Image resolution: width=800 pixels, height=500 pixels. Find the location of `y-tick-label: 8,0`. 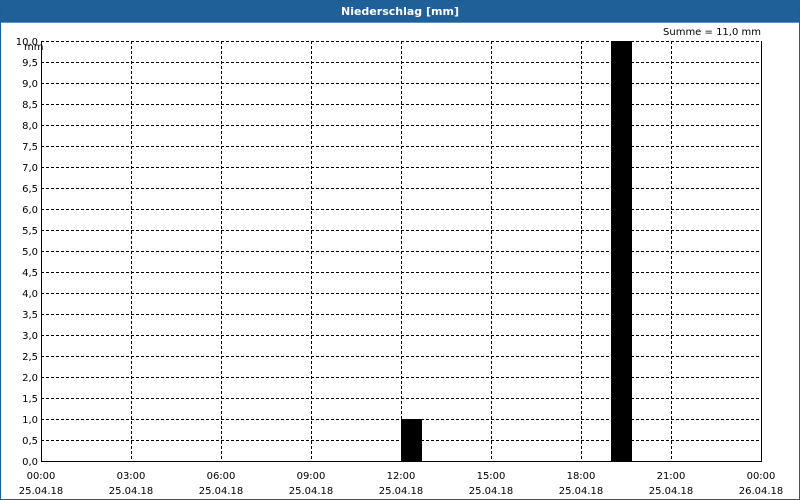

y-tick-label: 8,0 is located at coordinates (30, 126).